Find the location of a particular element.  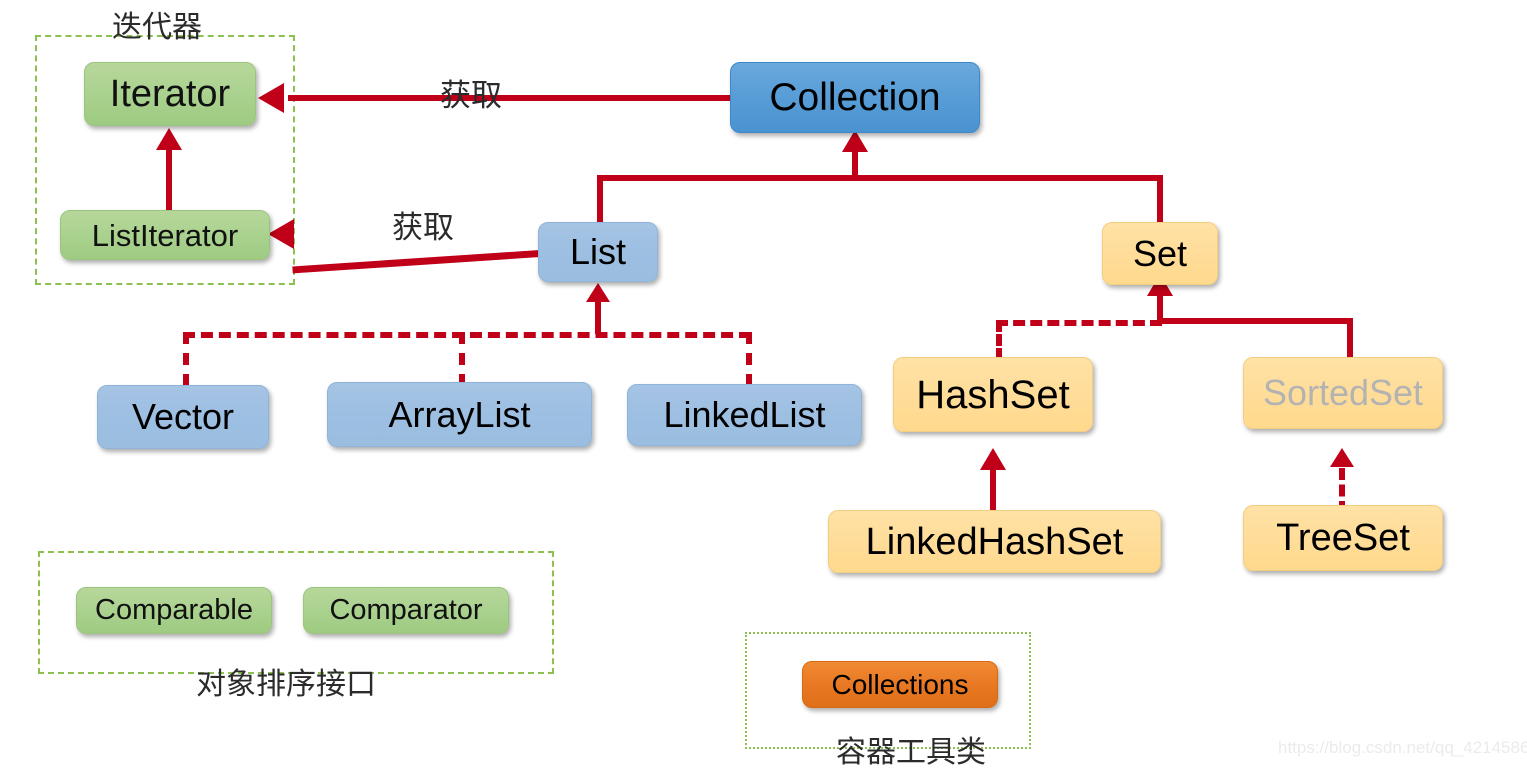

node-list-iterator-label: ListIterator is located at coordinates (165, 235).